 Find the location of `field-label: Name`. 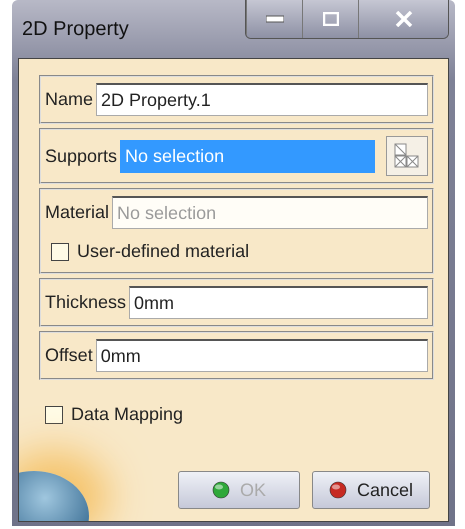

field-label: Name is located at coordinates (69, 99).